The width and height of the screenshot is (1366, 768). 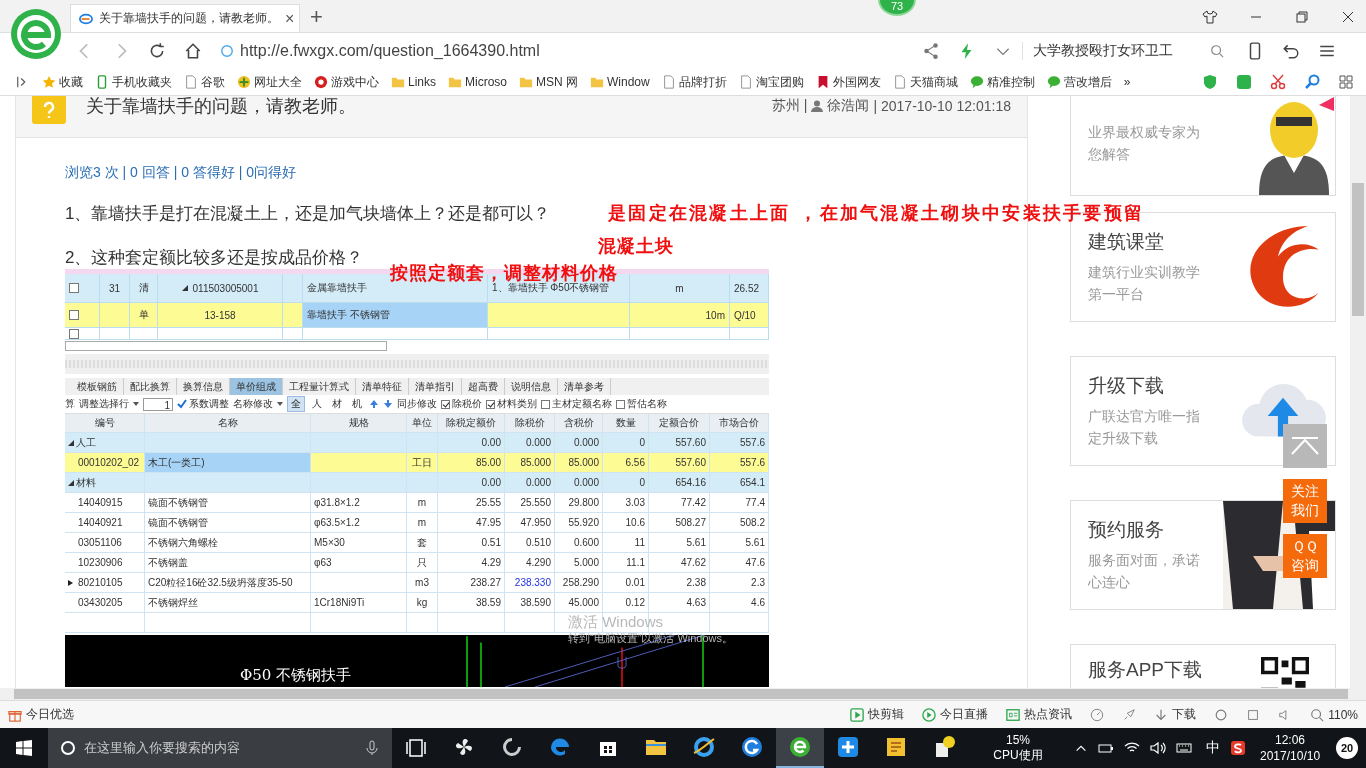 I want to click on option-checkbox: 主材定额名称, so click(x=576, y=404).